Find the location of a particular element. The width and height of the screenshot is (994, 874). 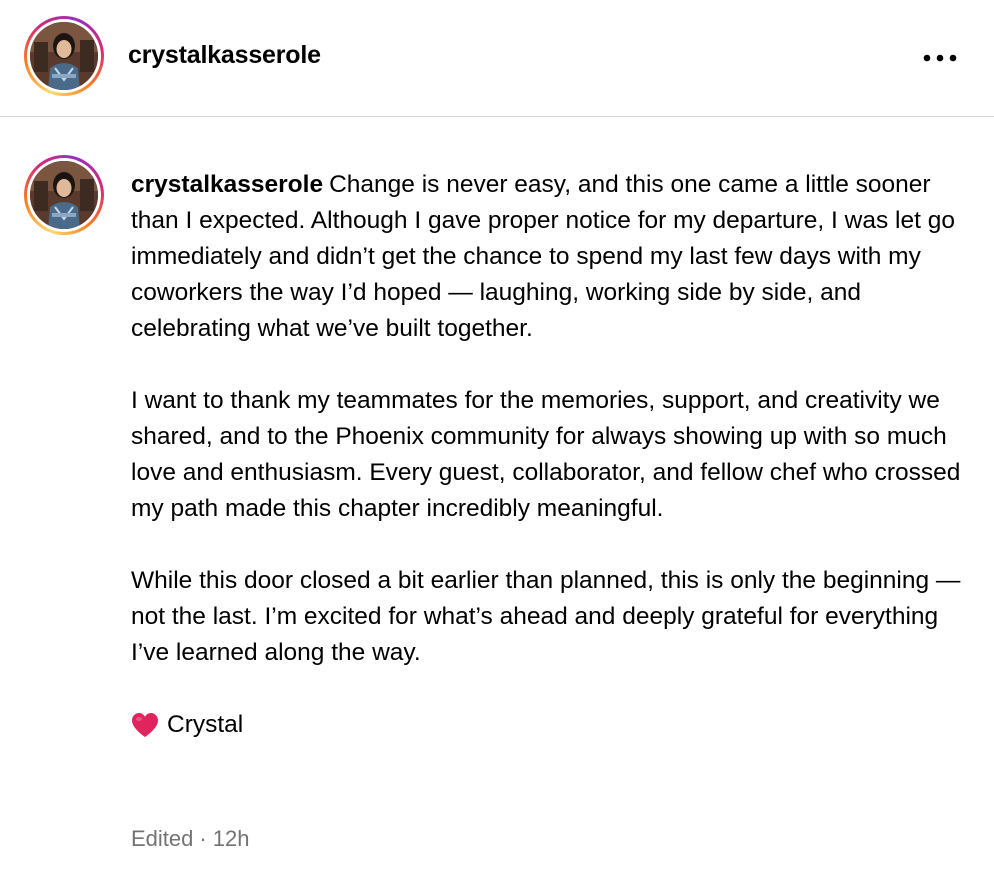

timestamp: 12h is located at coordinates (231, 838).